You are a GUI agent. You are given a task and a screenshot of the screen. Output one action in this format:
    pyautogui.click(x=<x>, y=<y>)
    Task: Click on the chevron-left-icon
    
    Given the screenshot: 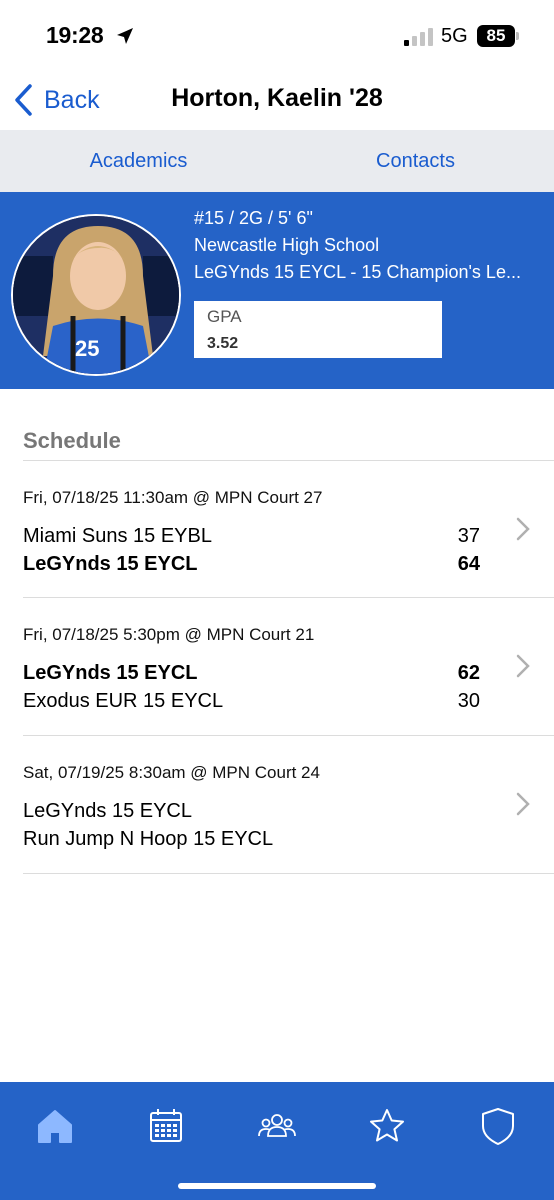 What is the action you would take?
    pyautogui.click(x=23, y=100)
    